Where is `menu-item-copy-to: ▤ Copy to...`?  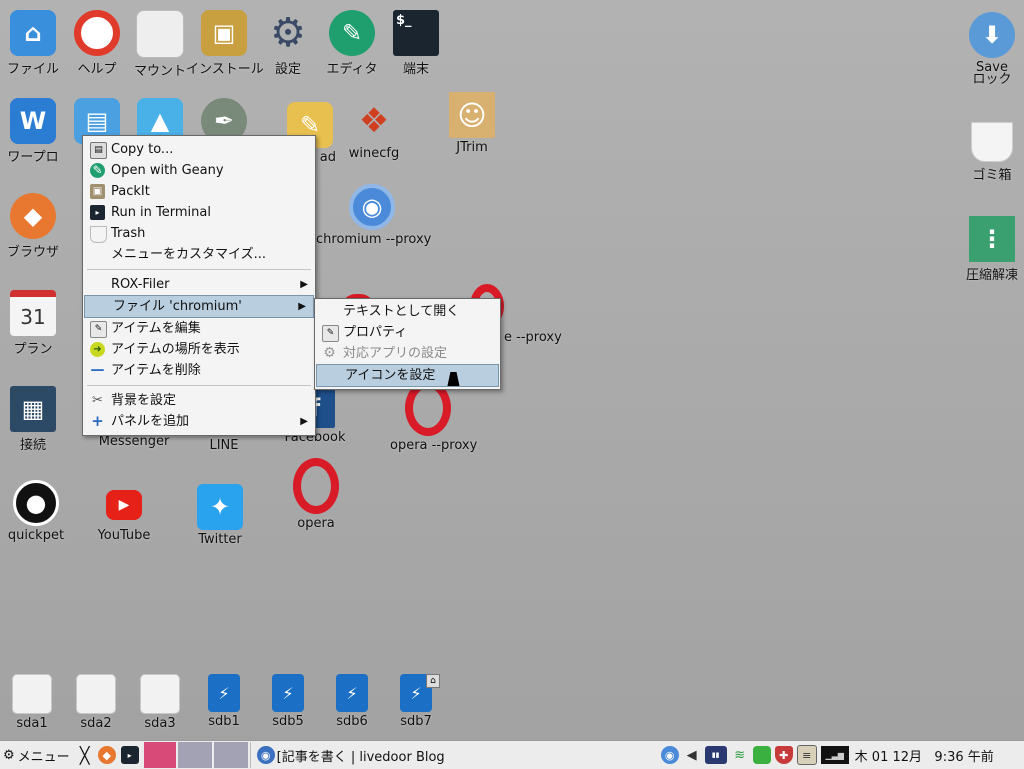
menu-item-copy-to: ▤ Copy to... is located at coordinates (199, 149).